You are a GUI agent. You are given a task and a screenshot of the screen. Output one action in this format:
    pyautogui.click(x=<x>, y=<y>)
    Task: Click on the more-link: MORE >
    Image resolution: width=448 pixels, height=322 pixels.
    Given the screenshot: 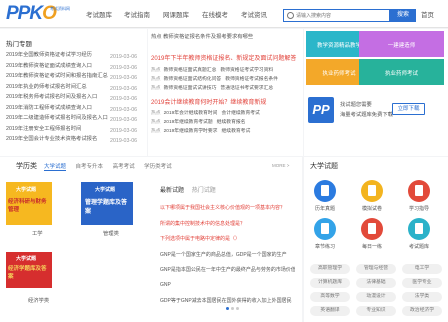 What is the action you would take?
    pyautogui.click(x=280, y=165)
    